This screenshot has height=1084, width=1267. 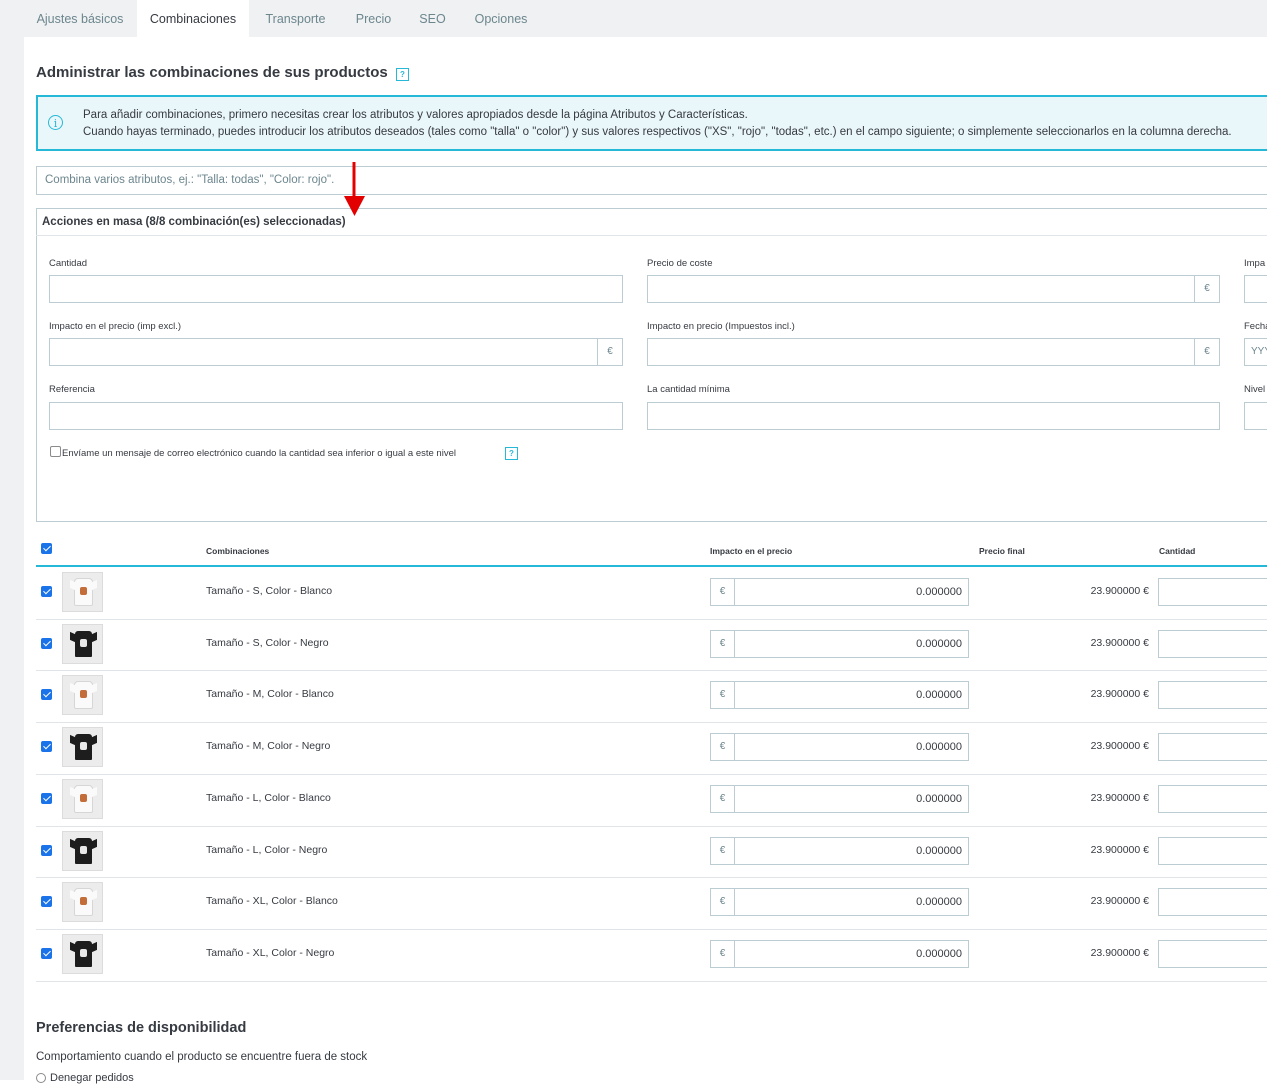 What do you see at coordinates (1177, 551) in the screenshot?
I see `col-header-quantity: Cantidad` at bounding box center [1177, 551].